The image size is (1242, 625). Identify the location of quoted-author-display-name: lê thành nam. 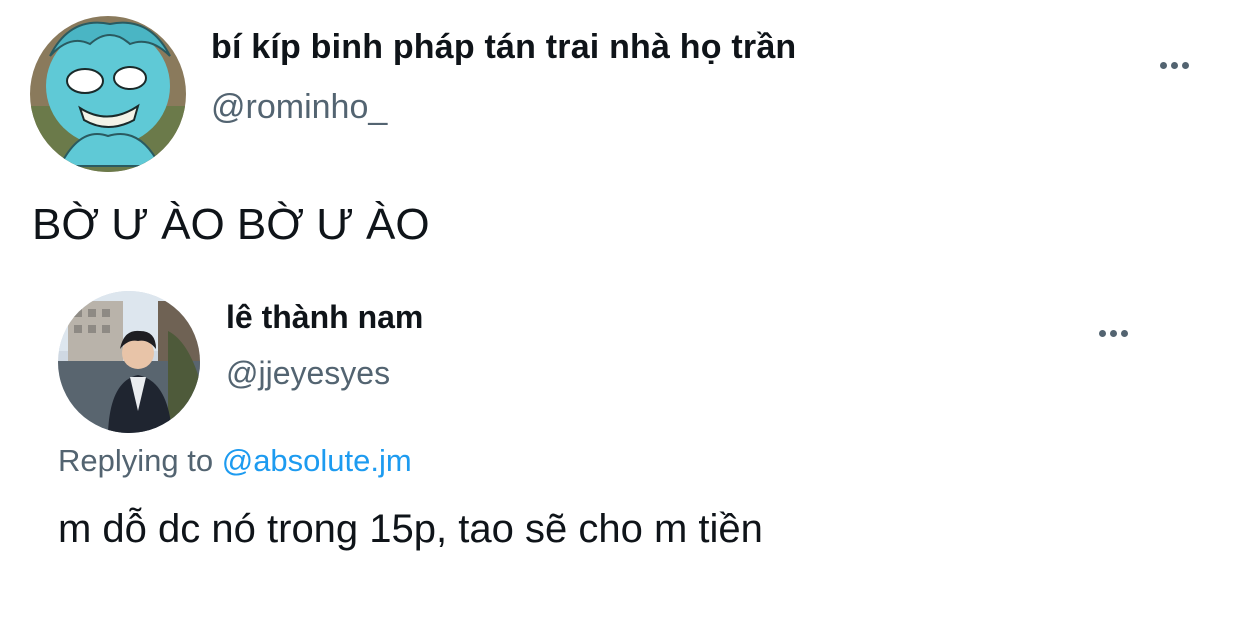
(324, 317).